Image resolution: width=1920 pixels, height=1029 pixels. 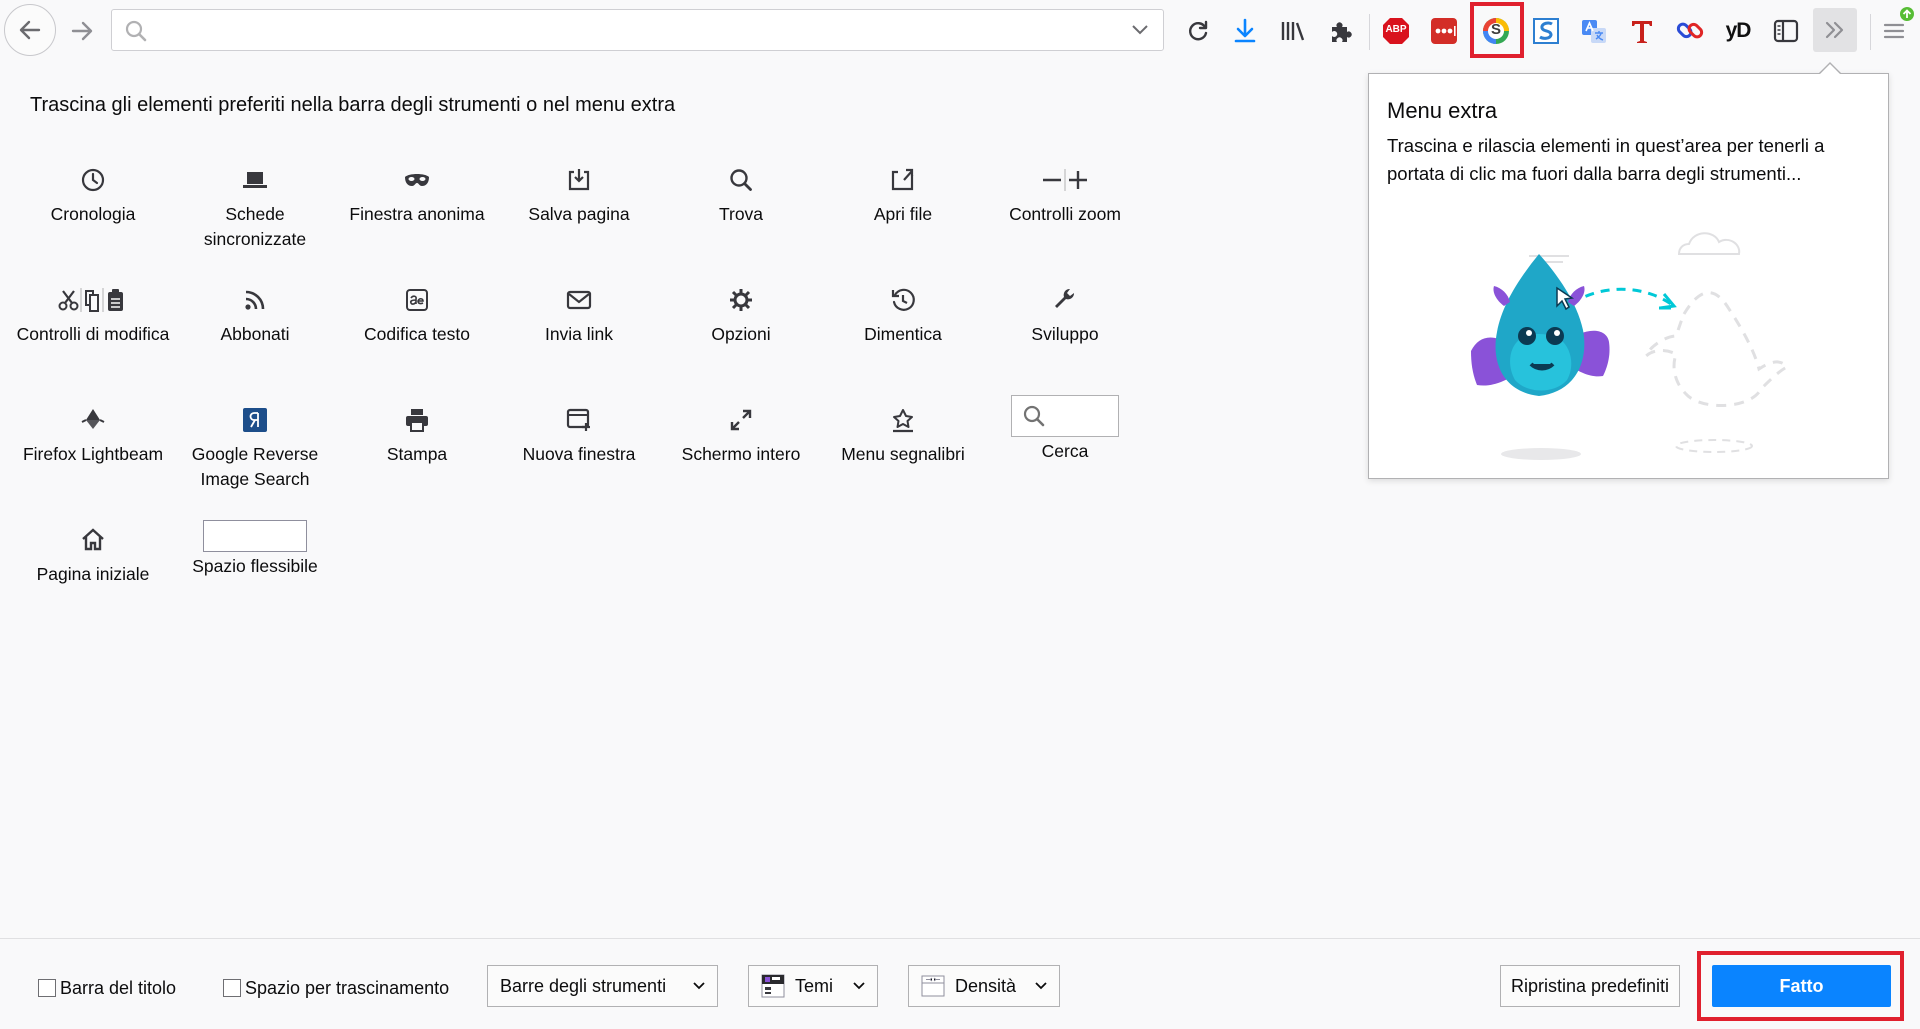 I want to click on link-button, so click(x=1690, y=31).